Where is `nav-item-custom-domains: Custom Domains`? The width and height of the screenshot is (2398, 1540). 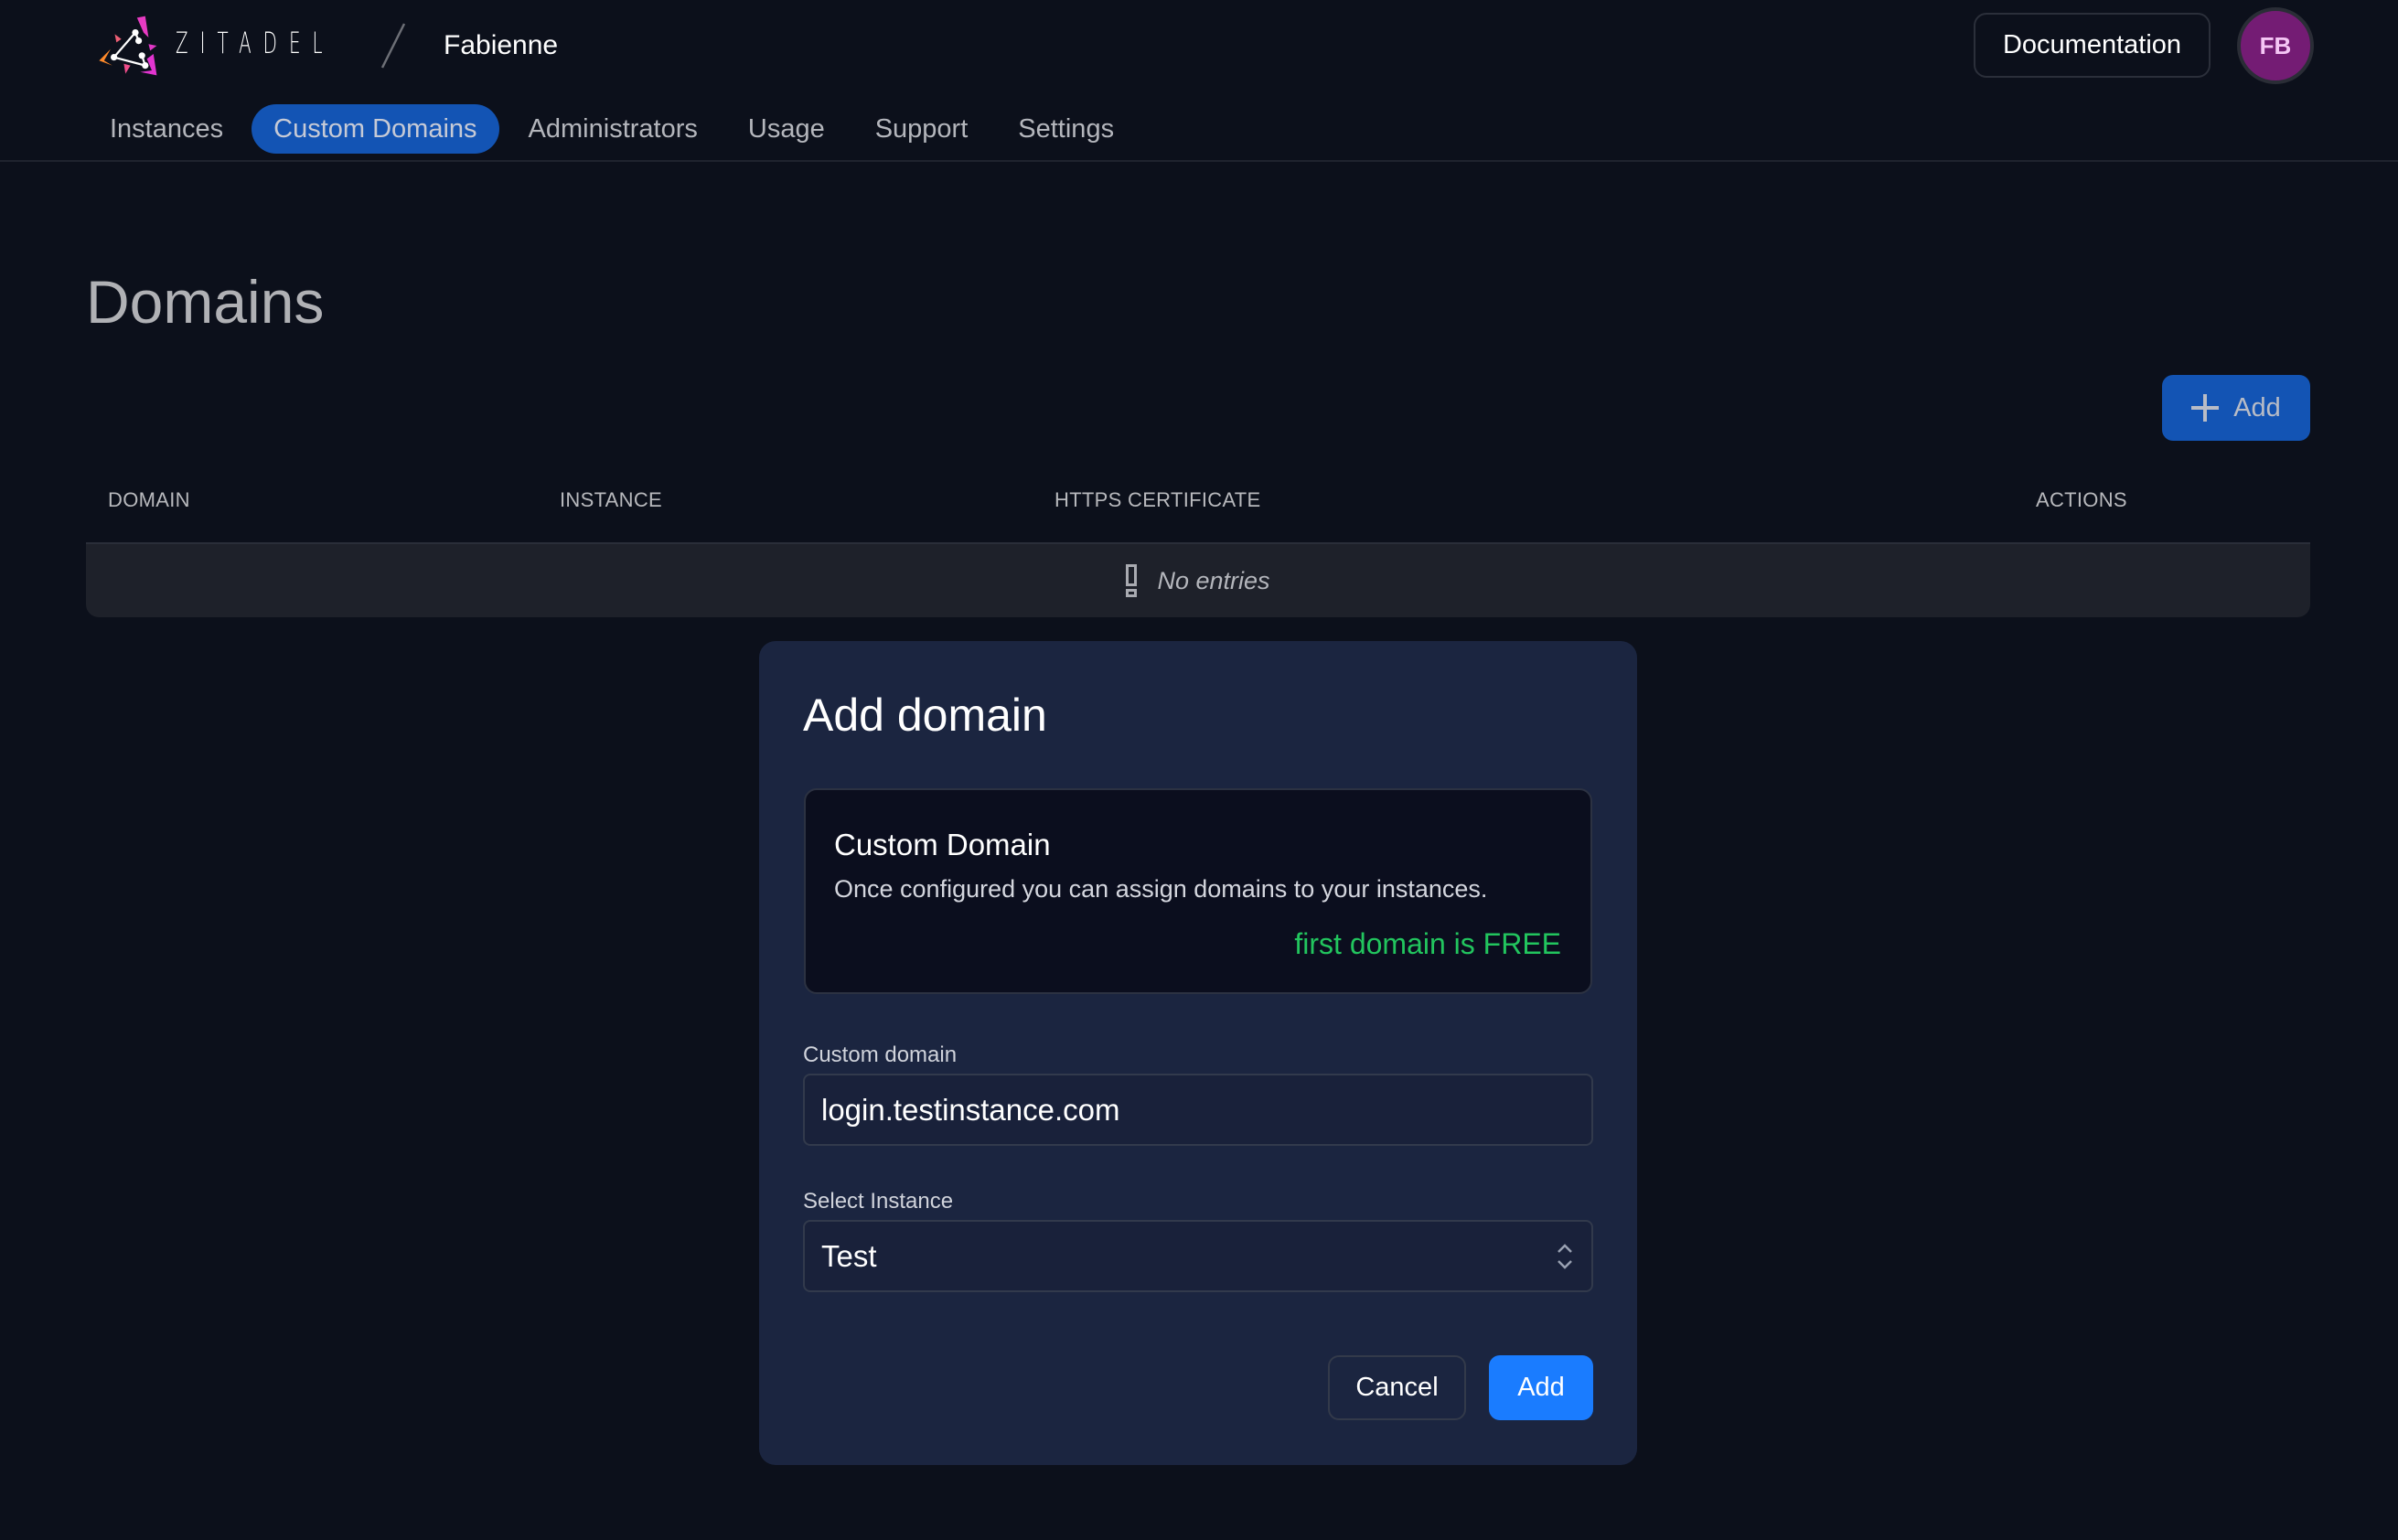
nav-item-custom-domains: Custom Domains is located at coordinates (375, 129).